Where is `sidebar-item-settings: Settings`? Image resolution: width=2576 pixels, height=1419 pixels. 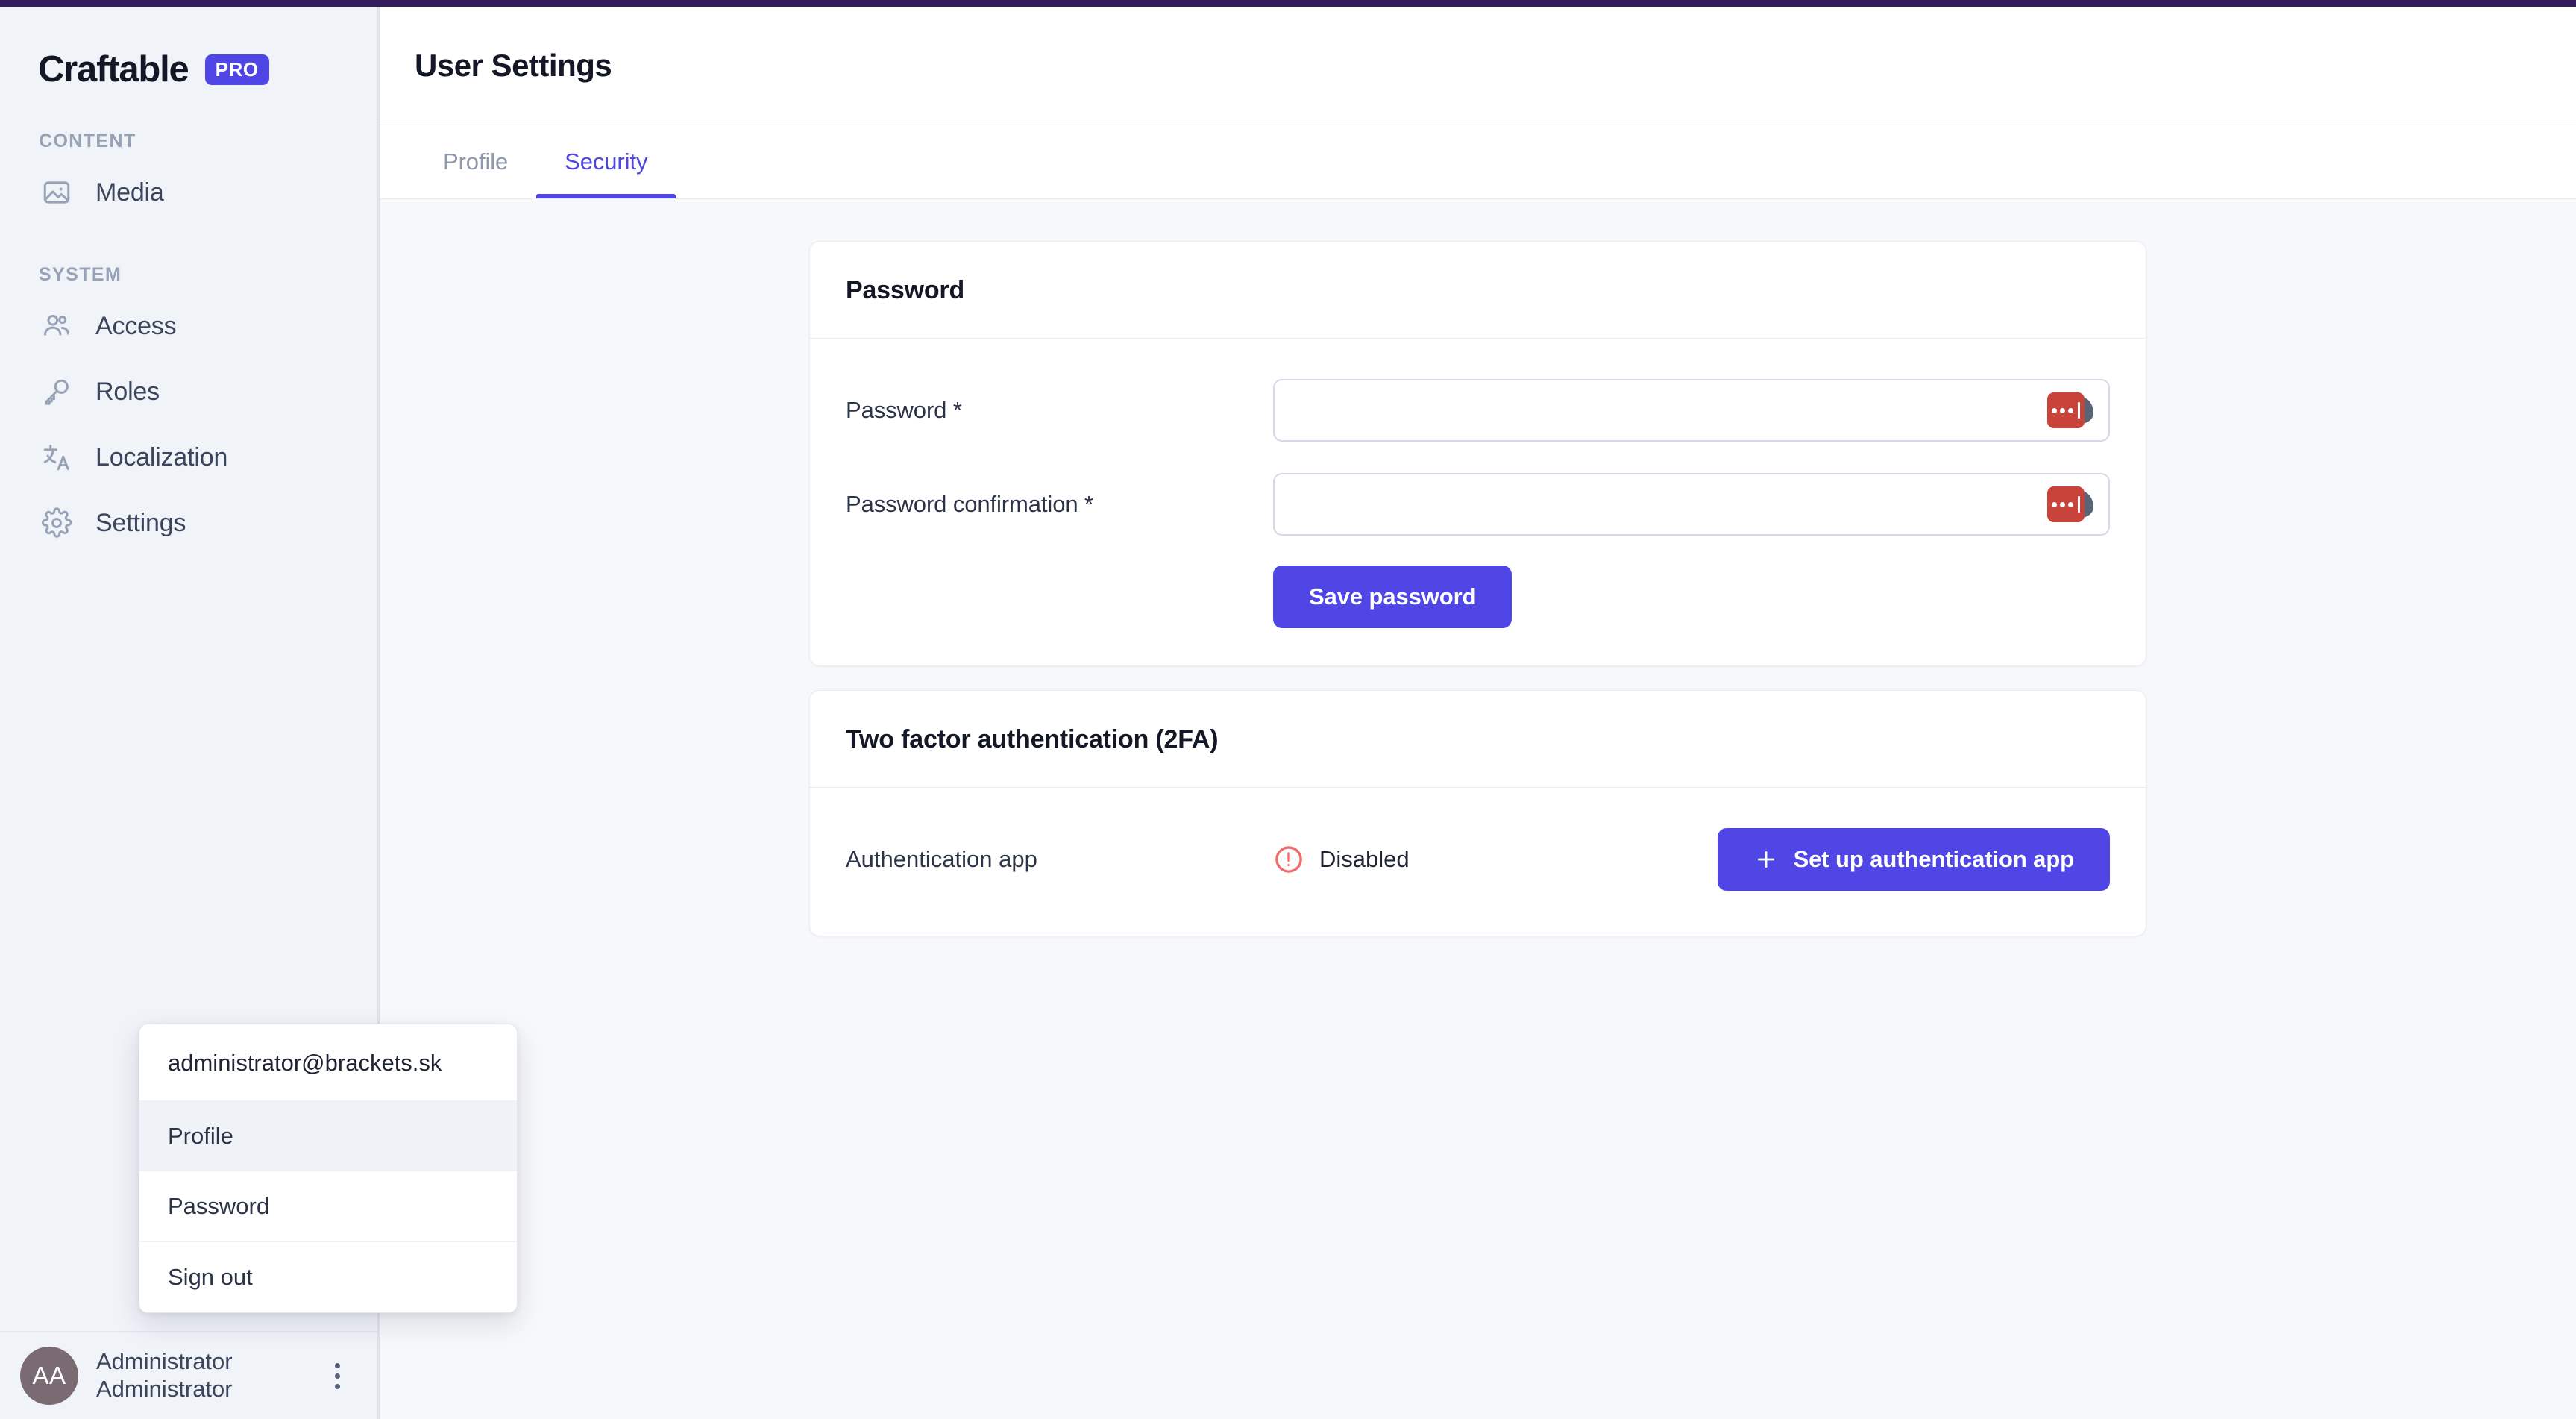 sidebar-item-settings: Settings is located at coordinates (189, 523).